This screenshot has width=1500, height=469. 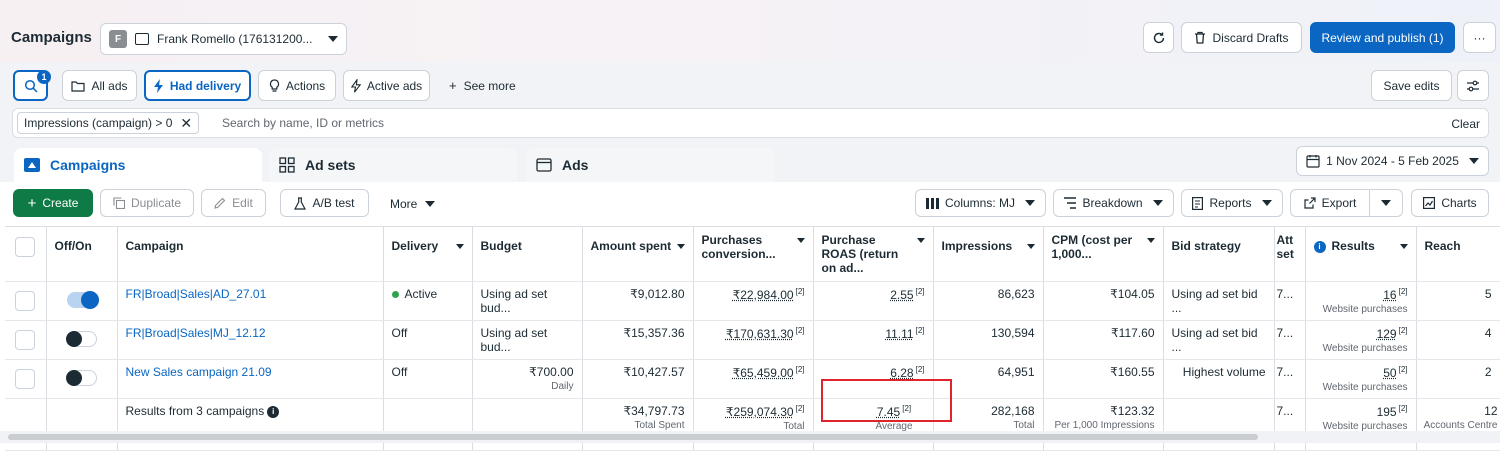 What do you see at coordinates (988, 301) in the screenshot?
I see `impressions-cell: 86,623` at bounding box center [988, 301].